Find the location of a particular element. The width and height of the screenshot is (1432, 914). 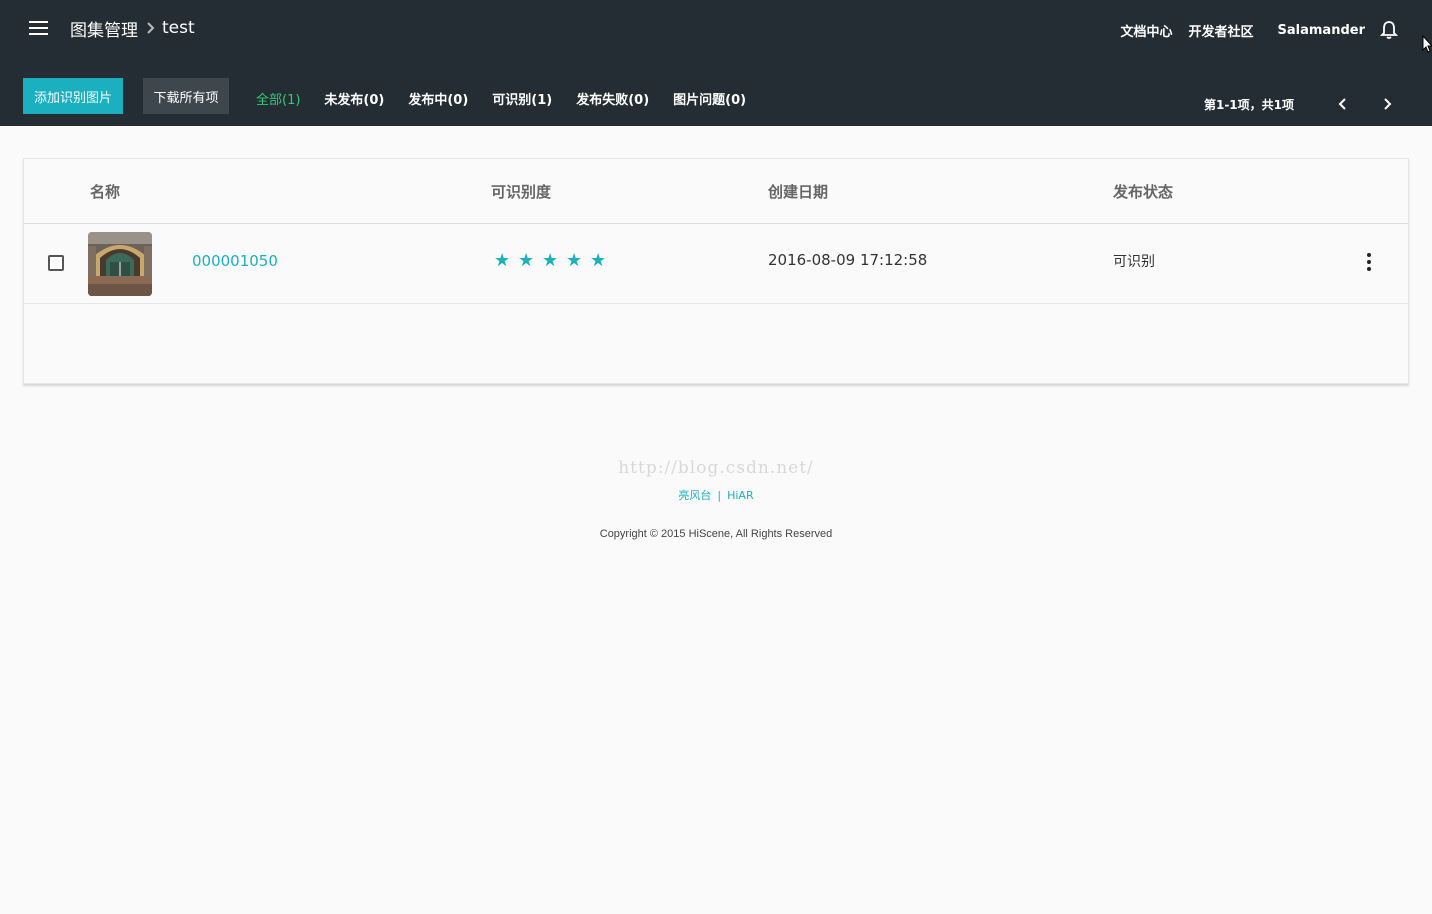

table-row: 000001050 ★ ★ ★ ★ ★ 2016-08-09 17:12:58 可识别 is located at coordinates (716, 264).